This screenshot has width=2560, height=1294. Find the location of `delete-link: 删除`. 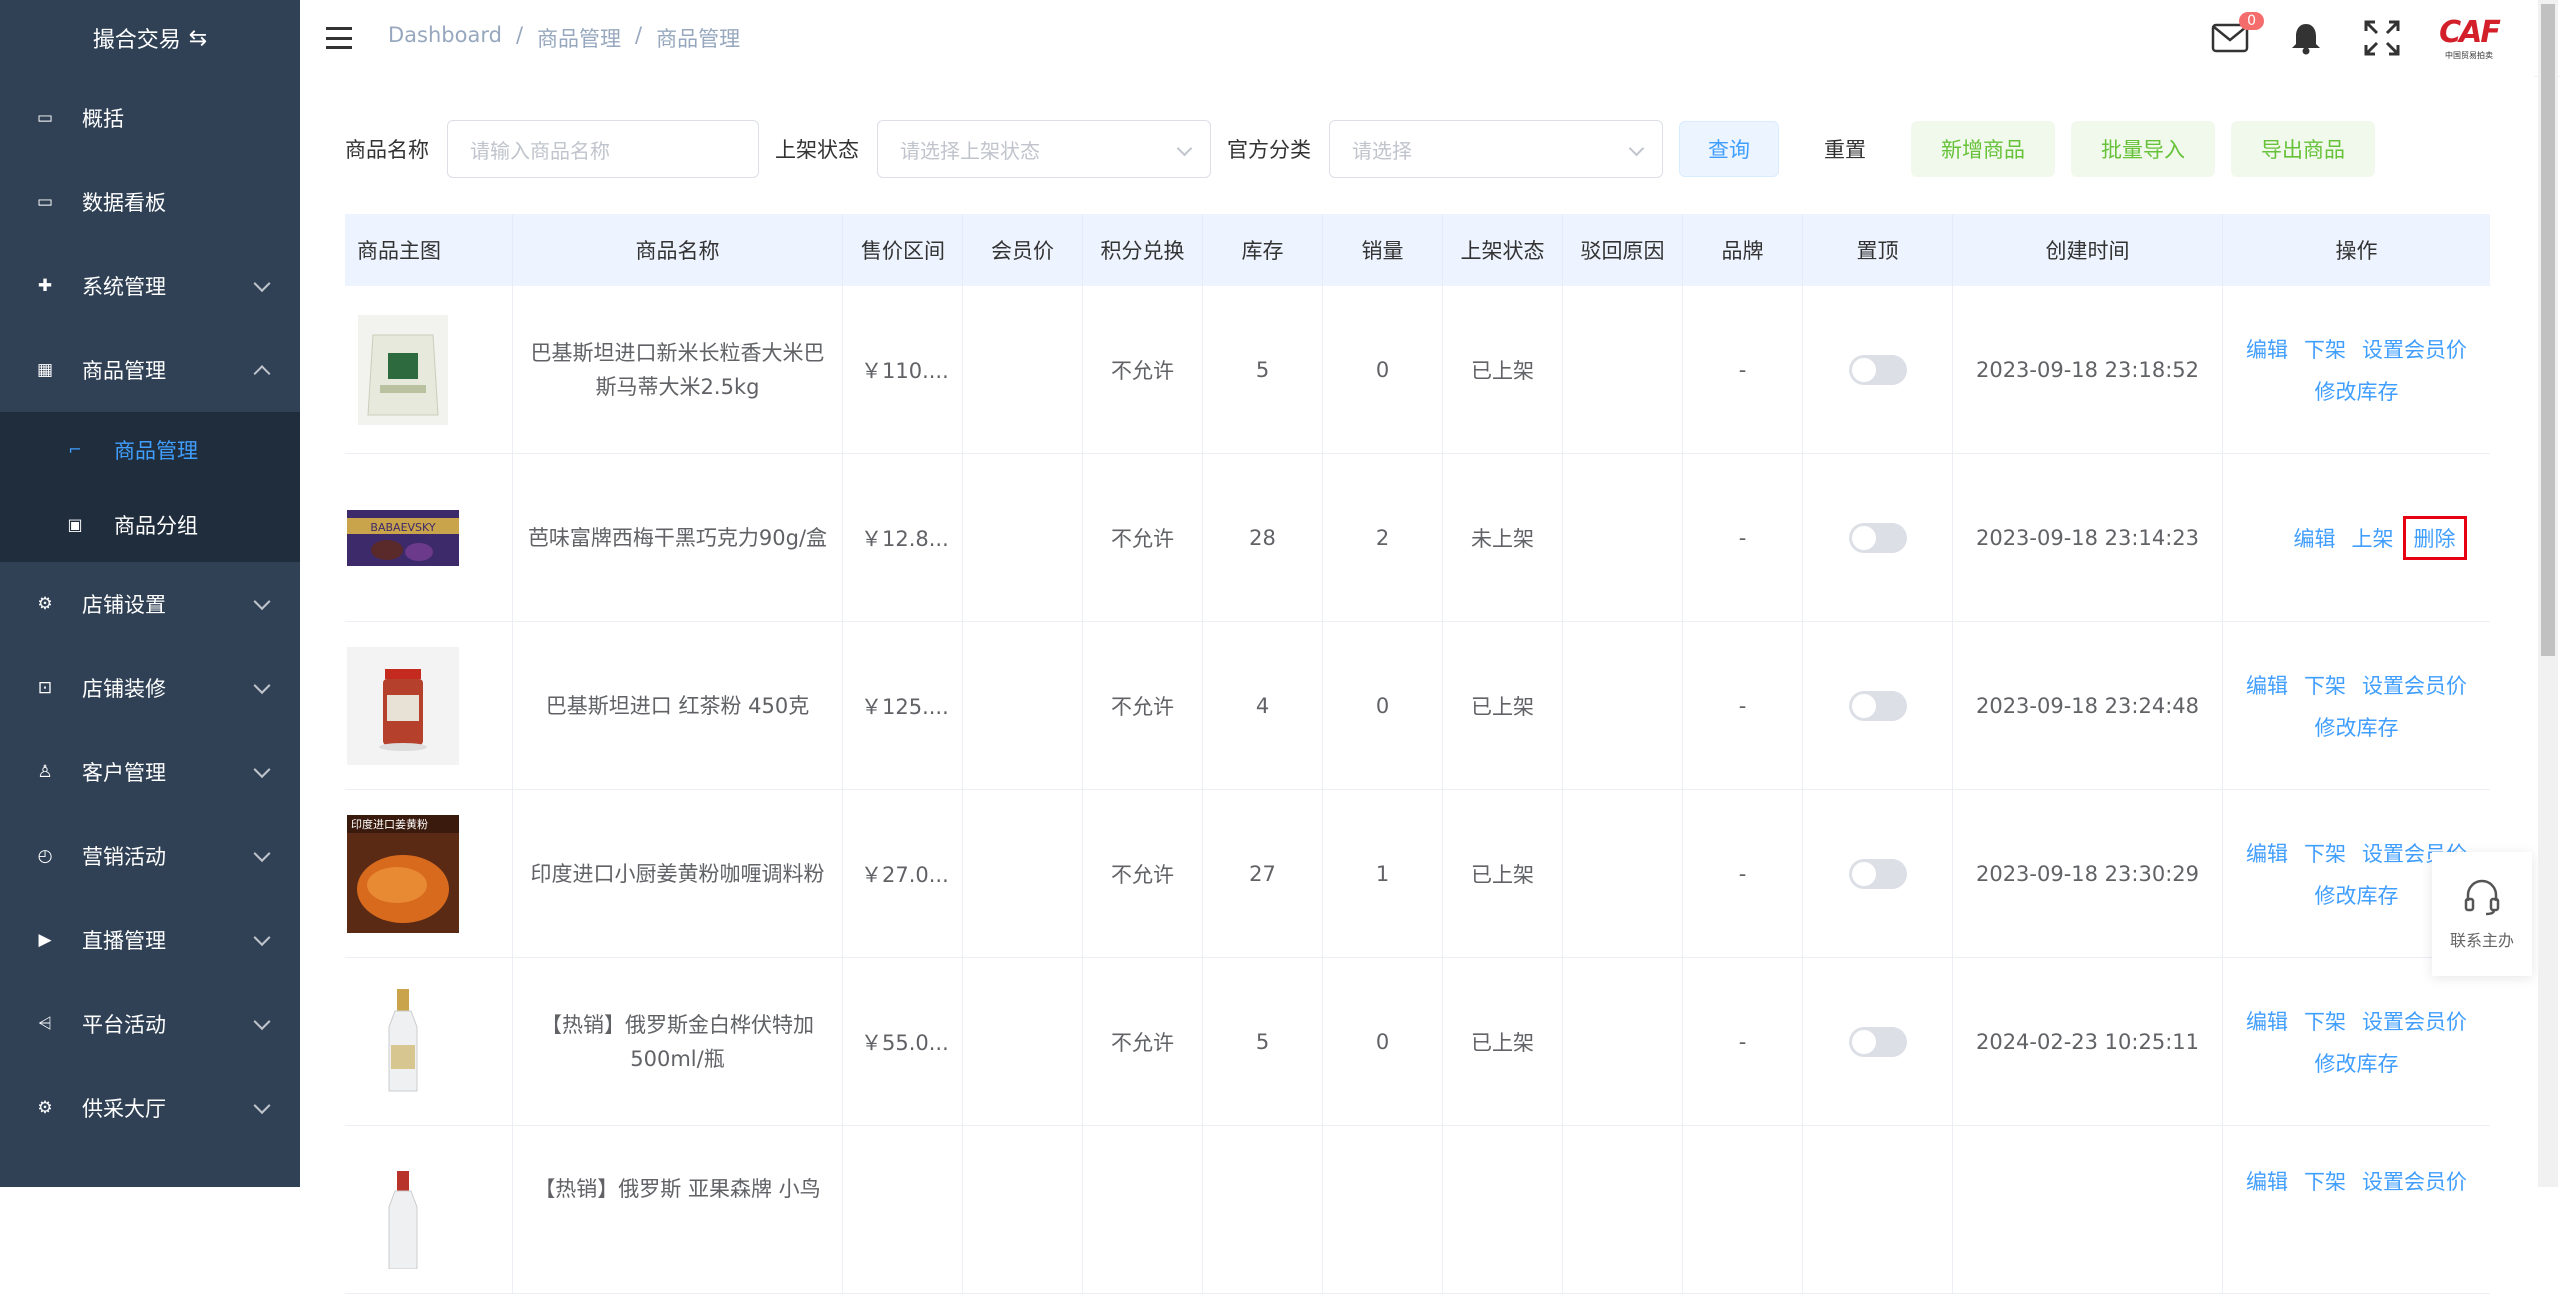

delete-link: 删除 is located at coordinates (2434, 537).